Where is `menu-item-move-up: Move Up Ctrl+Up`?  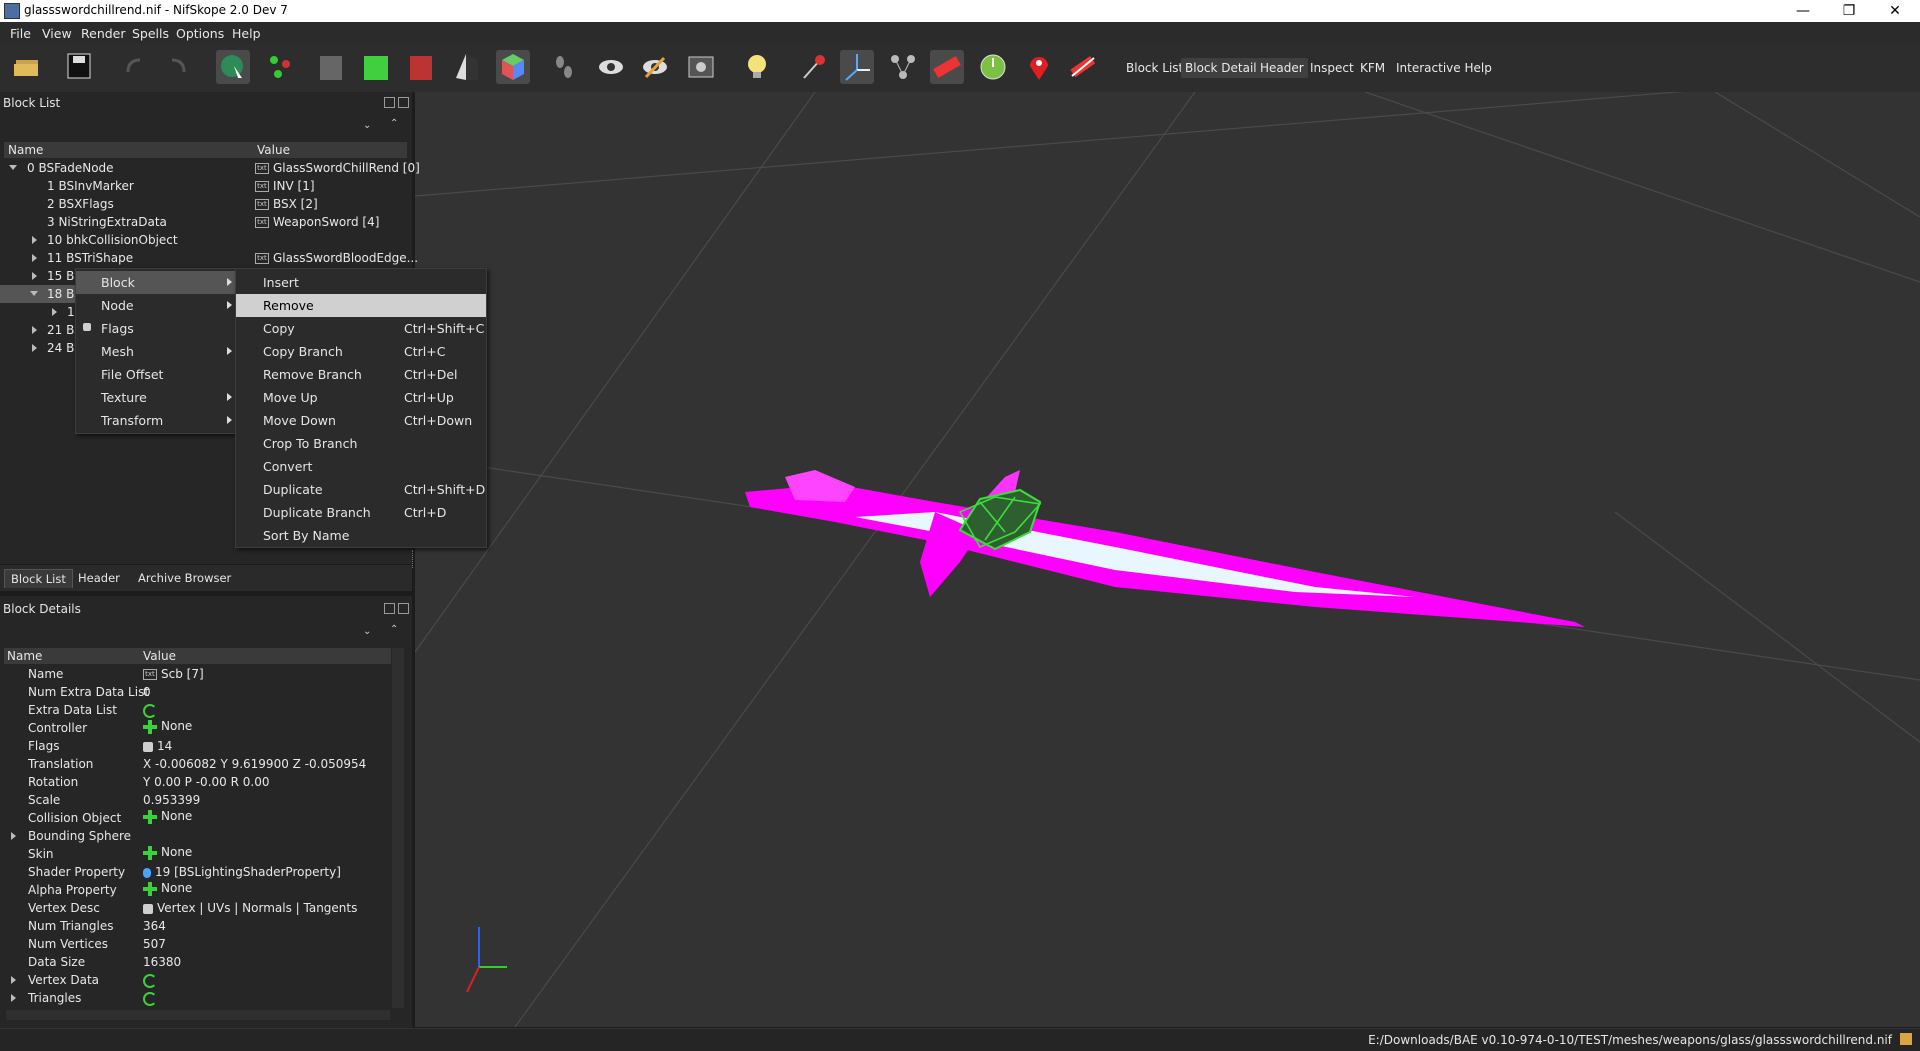 menu-item-move-up: Move Up Ctrl+Up is located at coordinates (361, 397).